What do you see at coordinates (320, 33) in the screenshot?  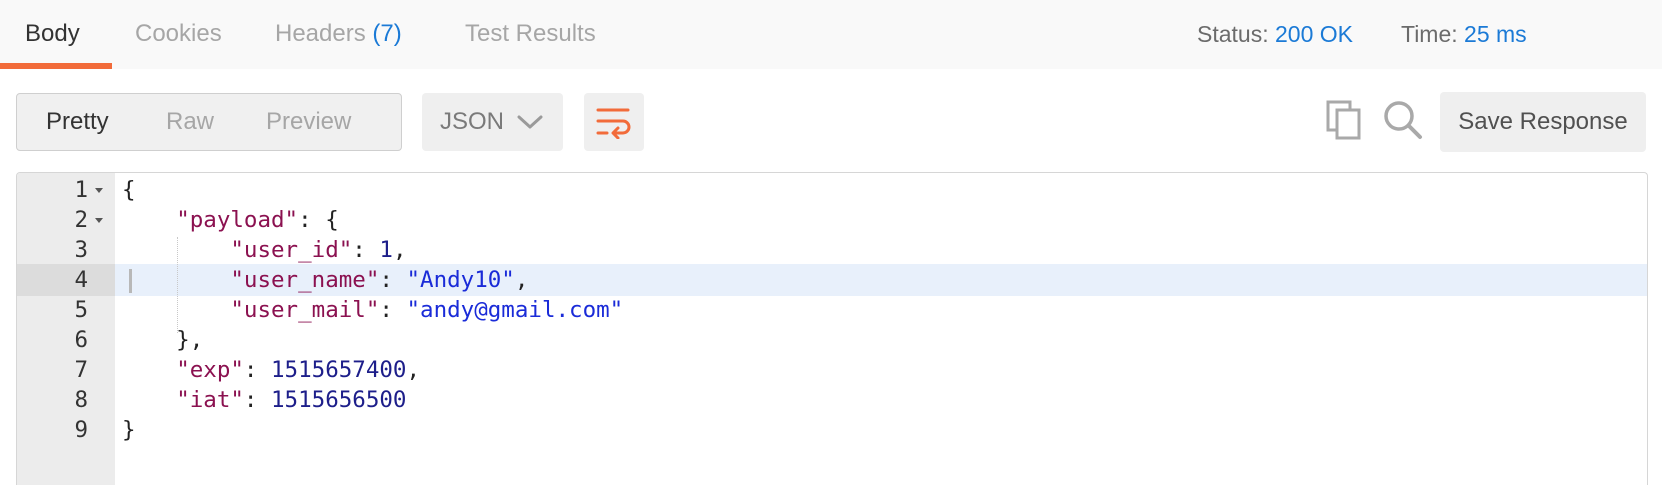 I see `tab-headers-label: Headers` at bounding box center [320, 33].